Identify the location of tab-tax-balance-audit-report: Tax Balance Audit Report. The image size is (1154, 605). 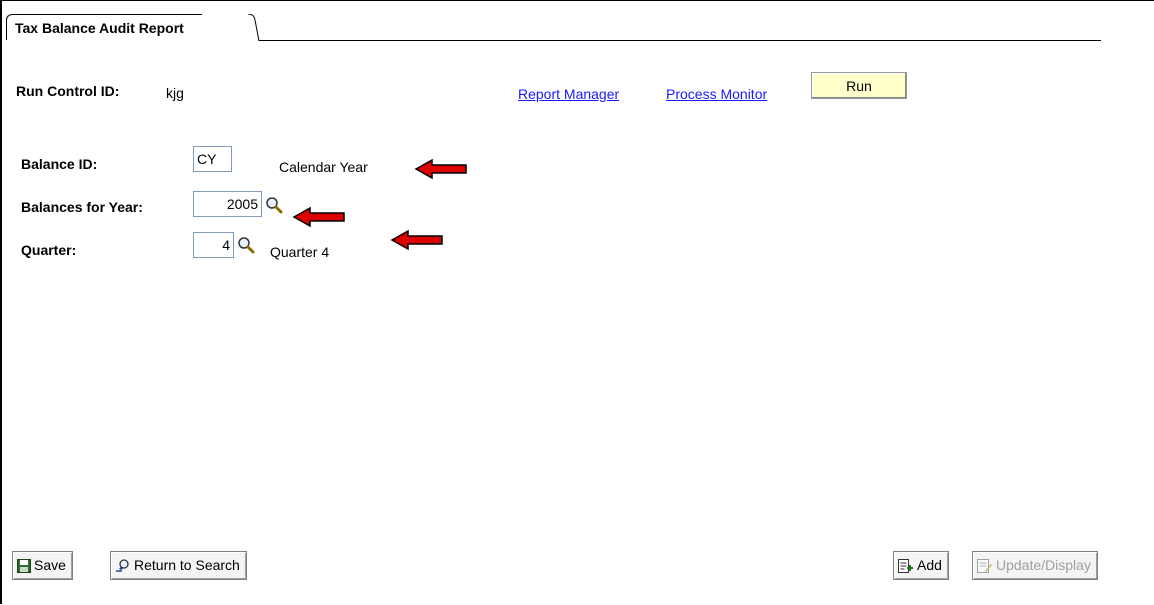
(104, 27).